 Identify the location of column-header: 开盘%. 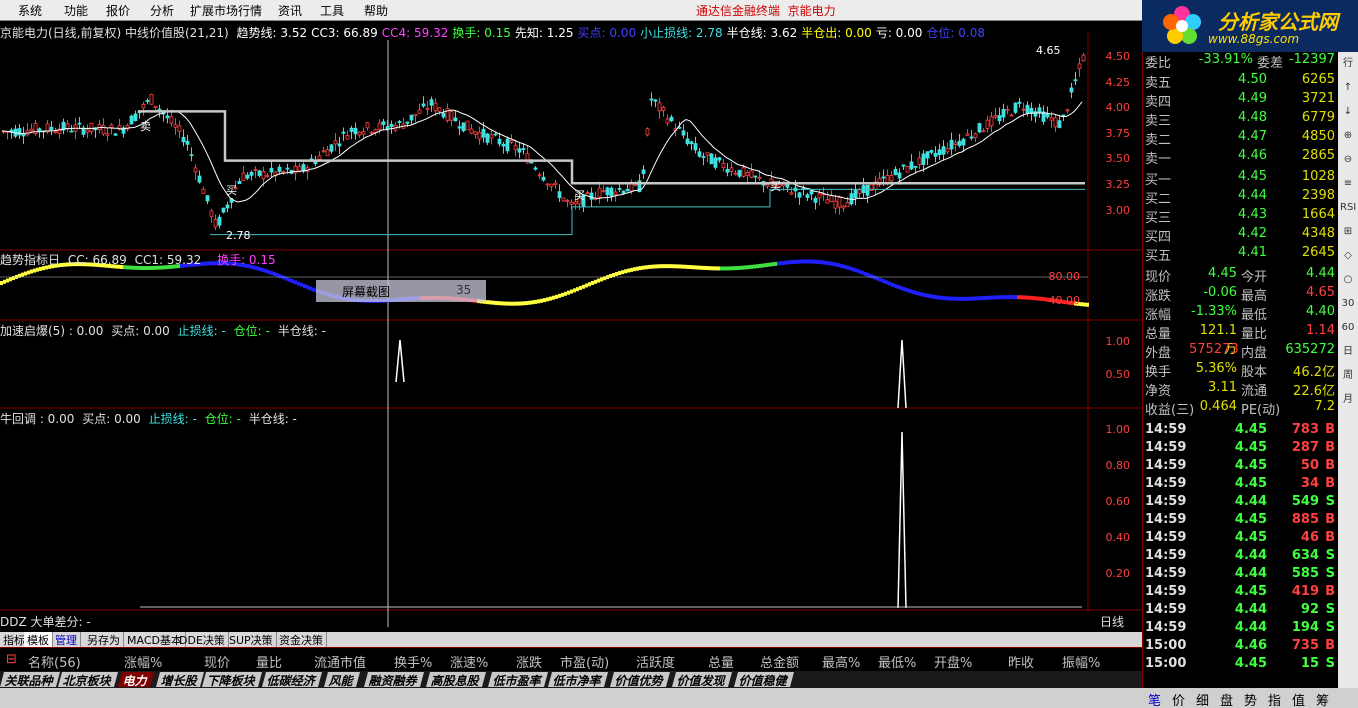
(953, 661).